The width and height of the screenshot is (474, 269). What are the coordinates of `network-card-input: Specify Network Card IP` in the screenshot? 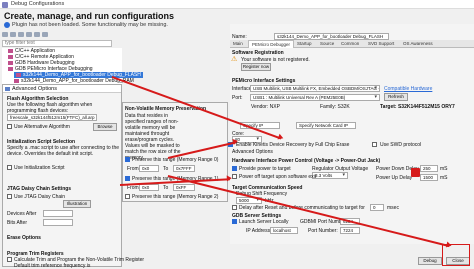 It's located at (326, 125).